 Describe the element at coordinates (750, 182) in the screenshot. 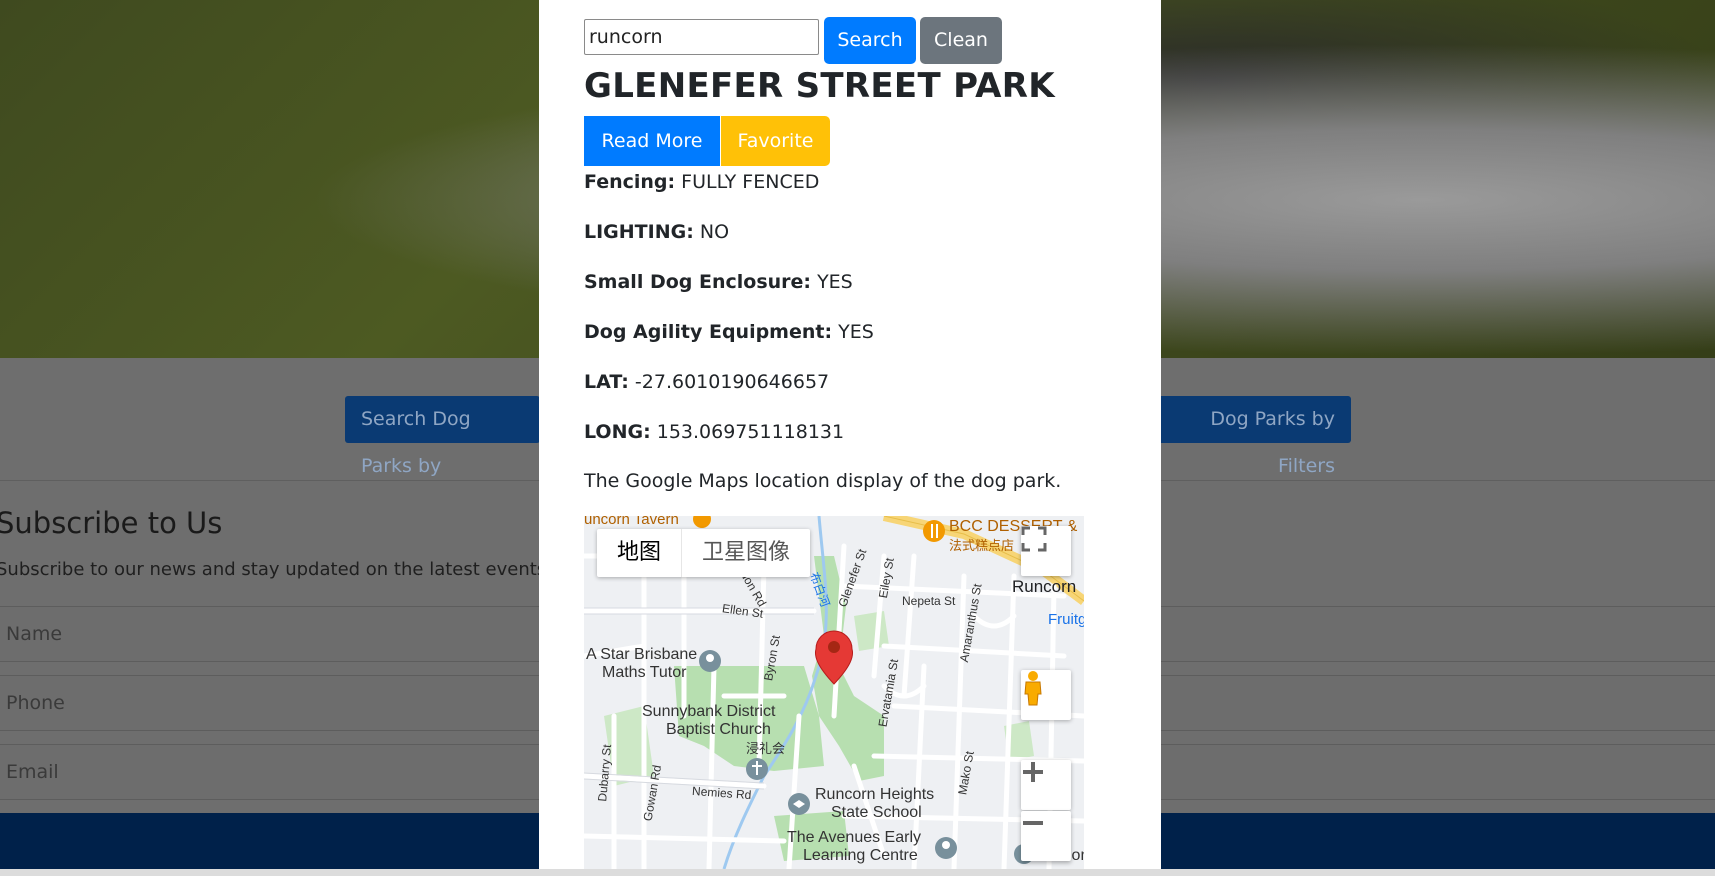

I see `detail-value: FULLY FENCED` at that location.